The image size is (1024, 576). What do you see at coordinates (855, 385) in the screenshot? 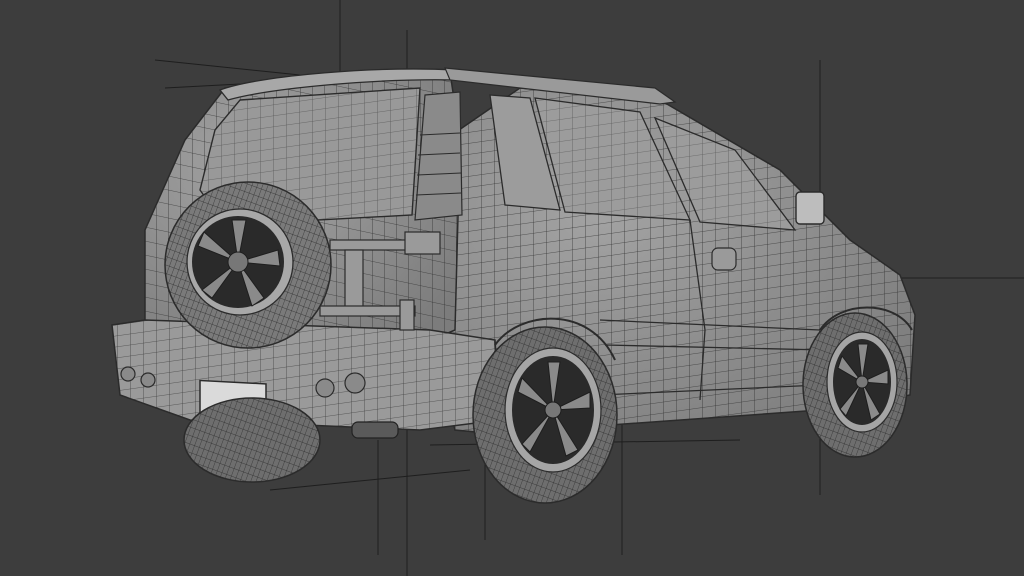
I see `front-wheel` at bounding box center [855, 385].